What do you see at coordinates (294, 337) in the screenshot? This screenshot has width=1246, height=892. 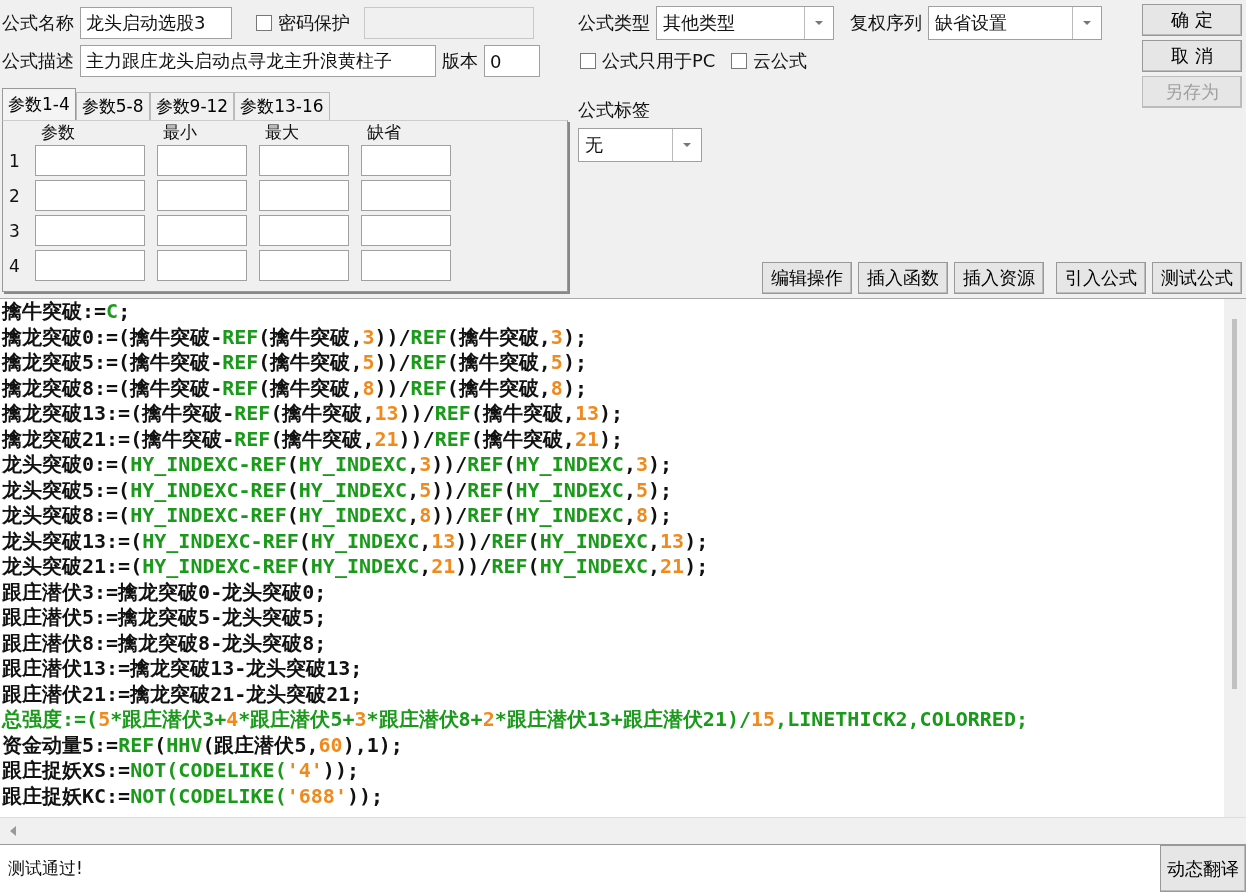 I see `code-line: 擒龙突破0:=(擒牛突破-REF(擒牛突破,3))/REF(擒牛突破,3);` at bounding box center [294, 337].